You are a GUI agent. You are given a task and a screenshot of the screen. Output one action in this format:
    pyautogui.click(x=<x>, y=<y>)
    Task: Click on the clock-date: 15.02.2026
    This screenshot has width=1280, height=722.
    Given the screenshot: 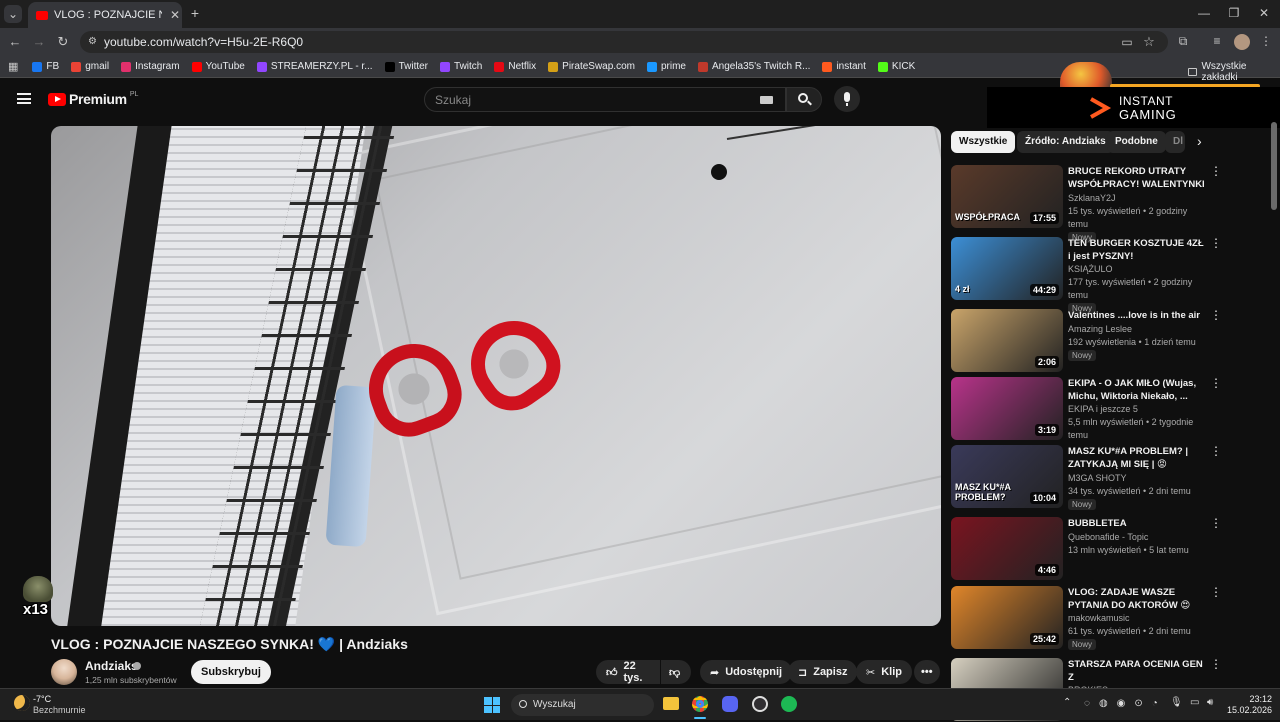 What is the action you would take?
    pyautogui.click(x=1247, y=710)
    